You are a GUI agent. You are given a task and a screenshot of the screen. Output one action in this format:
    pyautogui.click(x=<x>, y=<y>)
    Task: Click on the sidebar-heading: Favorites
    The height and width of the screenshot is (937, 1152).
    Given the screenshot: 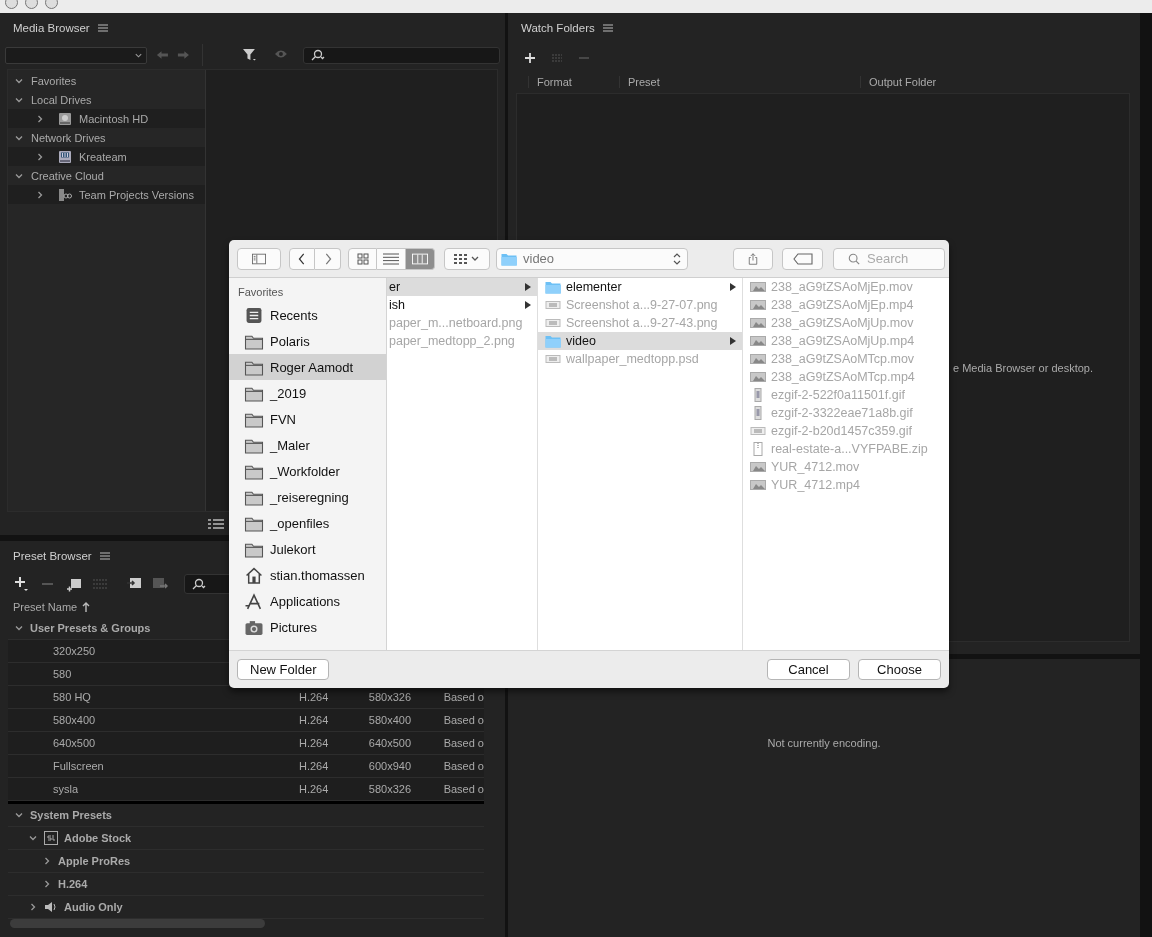 What is the action you would take?
    pyautogui.click(x=261, y=293)
    